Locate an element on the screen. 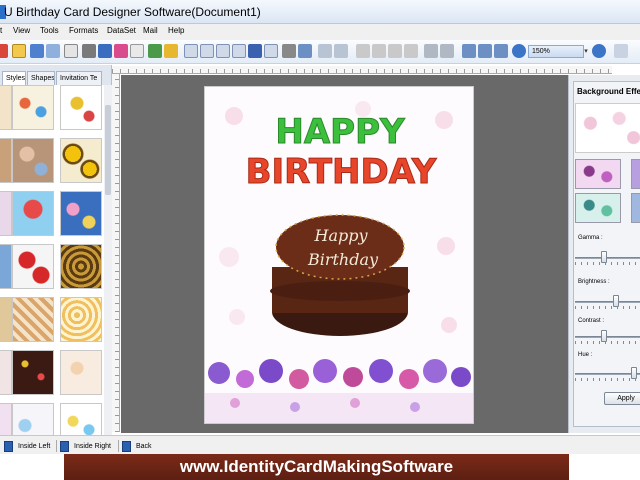  redo-icon is located at coordinates (341, 51).